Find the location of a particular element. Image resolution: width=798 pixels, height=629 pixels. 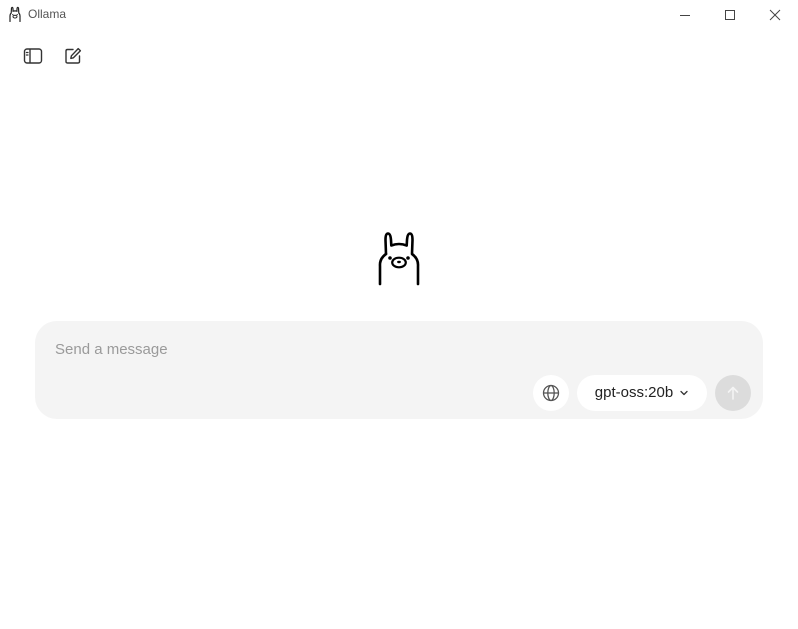

maximize-icon is located at coordinates (730, 15).